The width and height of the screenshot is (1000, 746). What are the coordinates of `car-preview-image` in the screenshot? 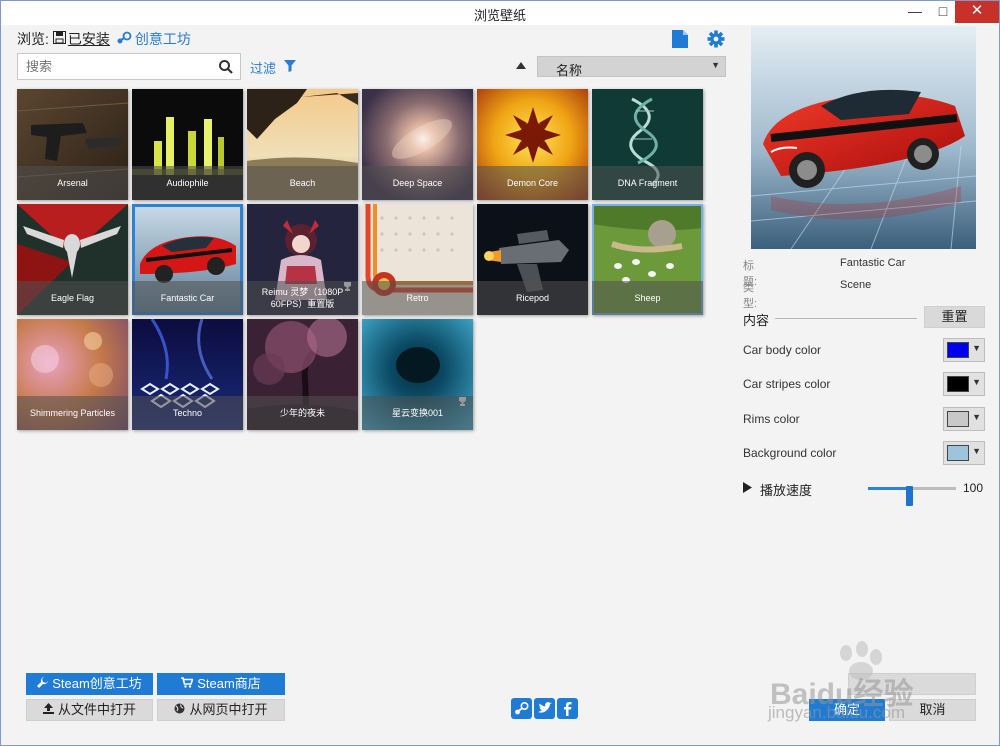 It's located at (863, 137).